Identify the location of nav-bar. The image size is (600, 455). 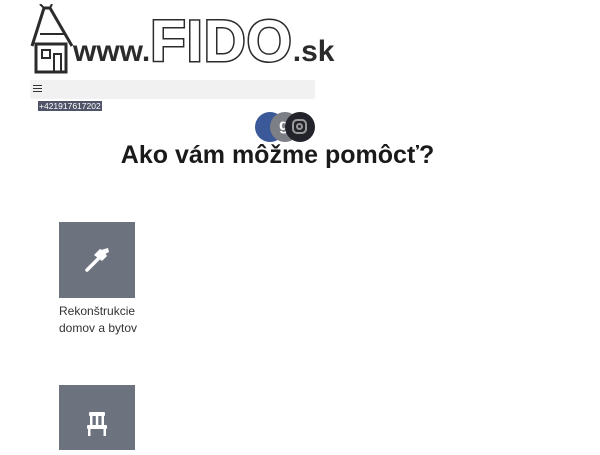
(172, 89).